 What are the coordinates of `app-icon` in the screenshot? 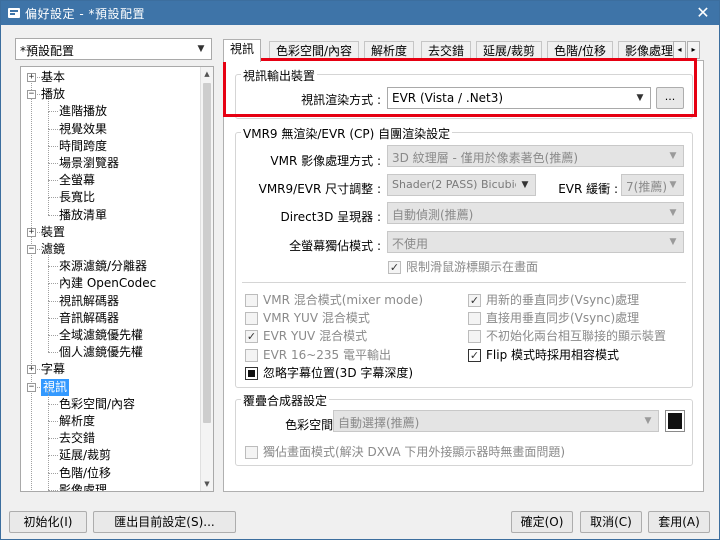 It's located at (14, 13).